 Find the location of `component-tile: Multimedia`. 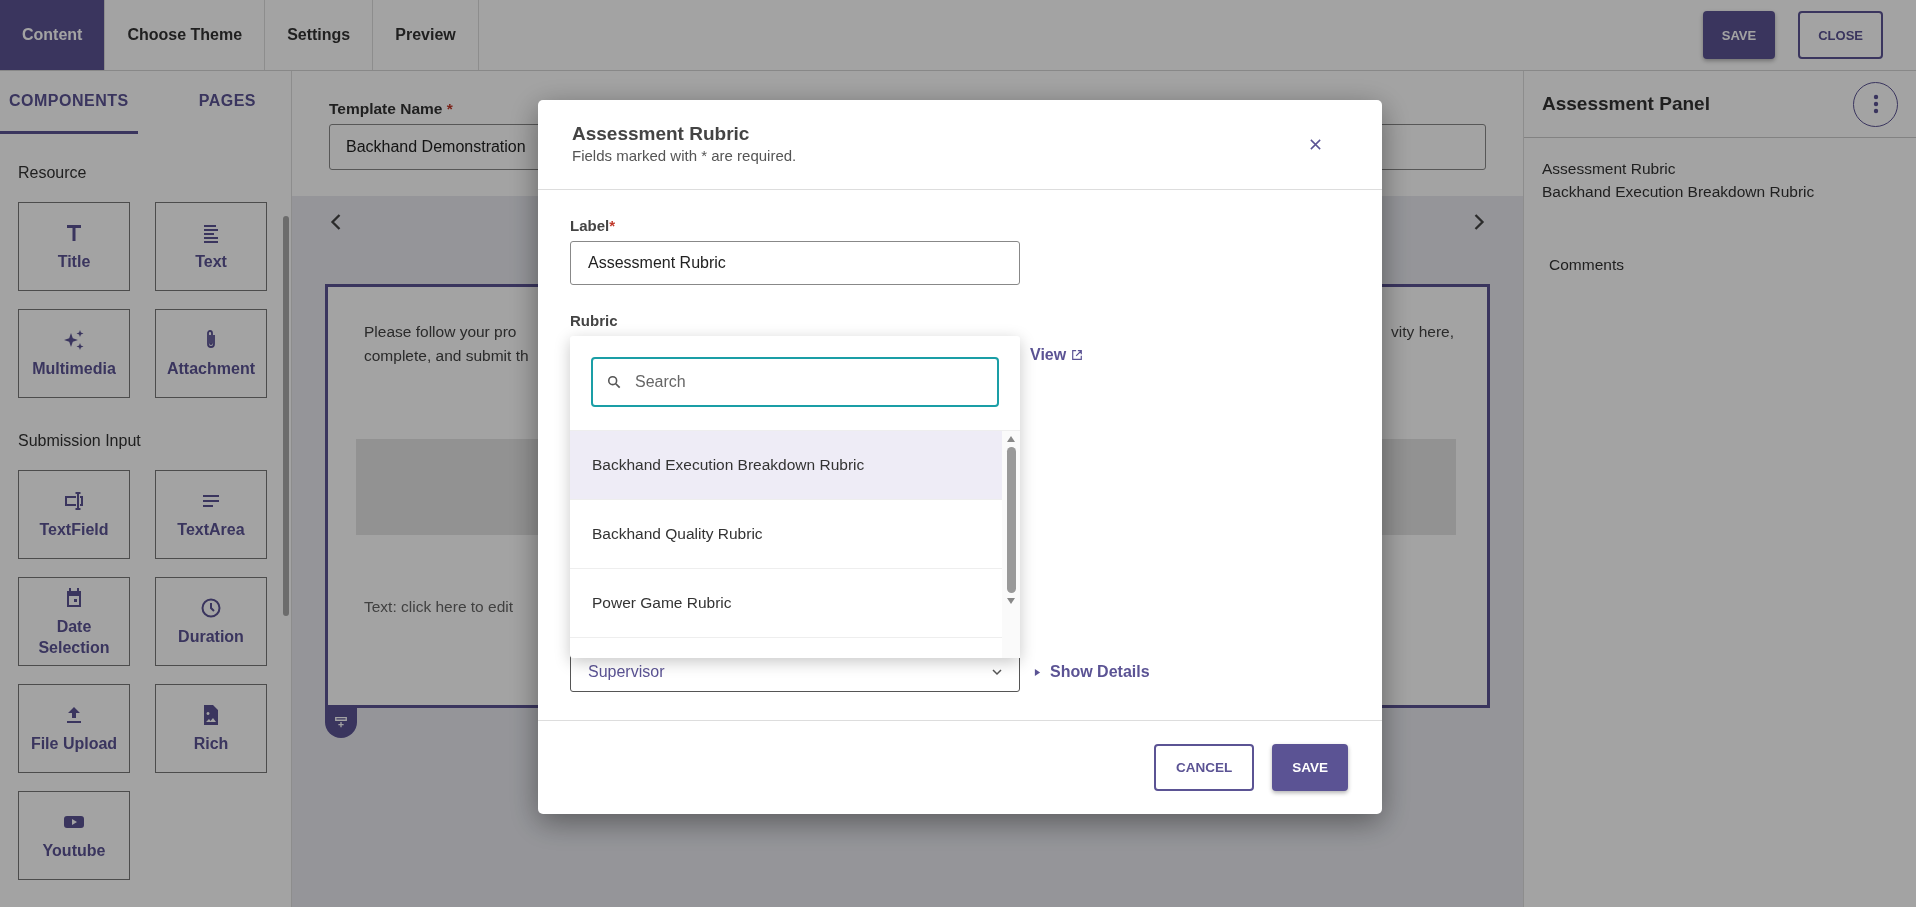

component-tile: Multimedia is located at coordinates (74, 353).